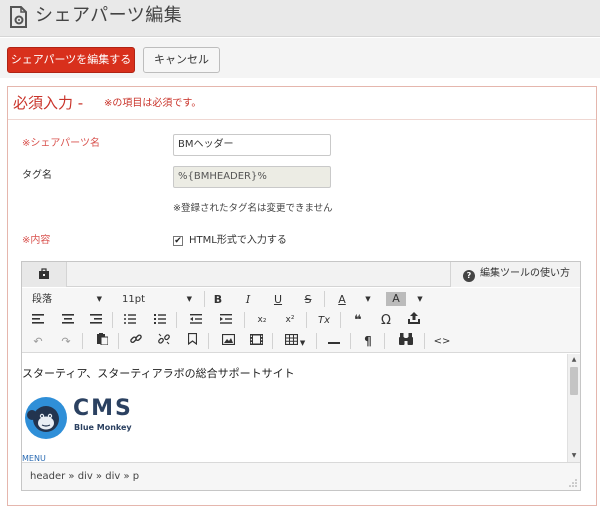  I want to click on monkey-logo-icon, so click(46, 418).